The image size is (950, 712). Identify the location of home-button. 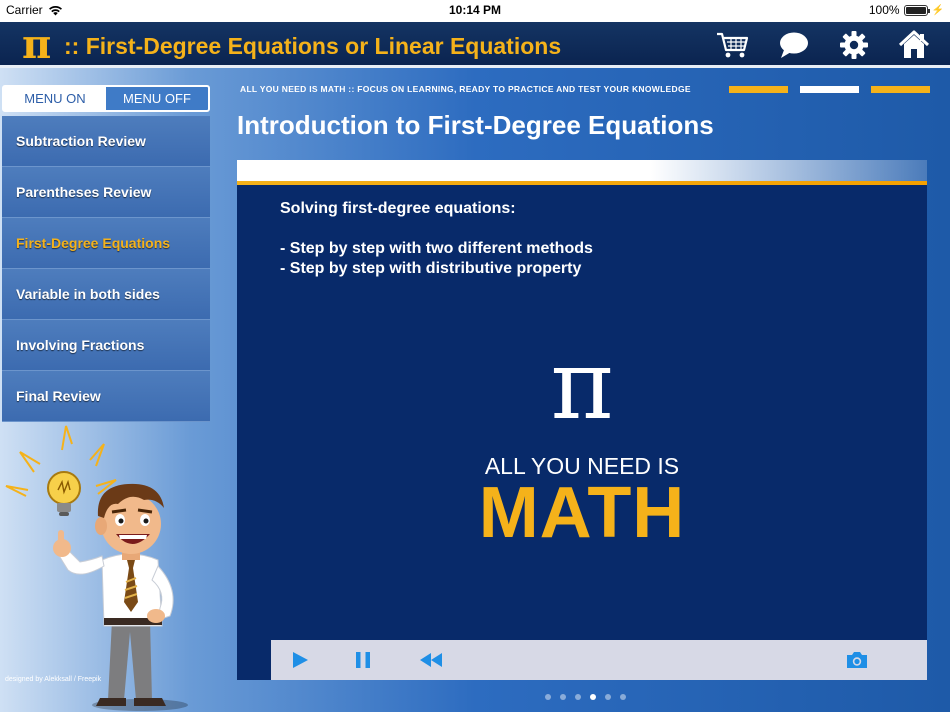
(914, 45).